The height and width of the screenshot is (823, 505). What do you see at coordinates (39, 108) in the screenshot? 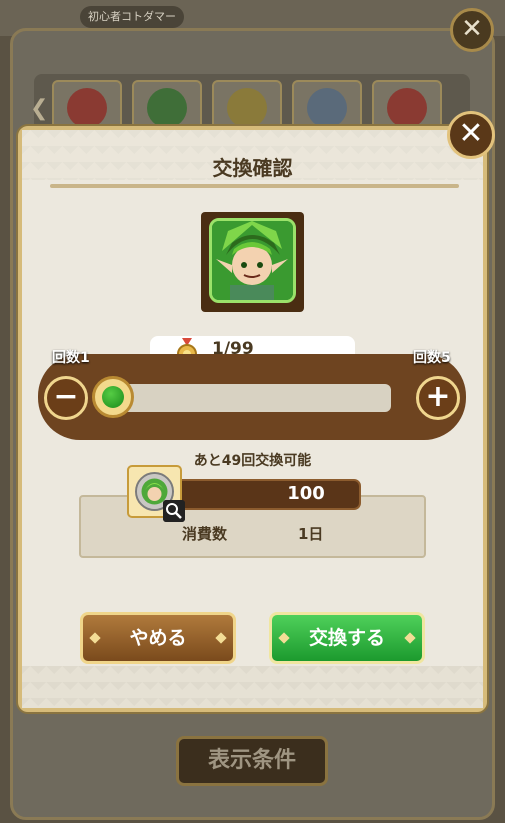
I see `background-scroll-left-icon: ❮` at bounding box center [39, 108].